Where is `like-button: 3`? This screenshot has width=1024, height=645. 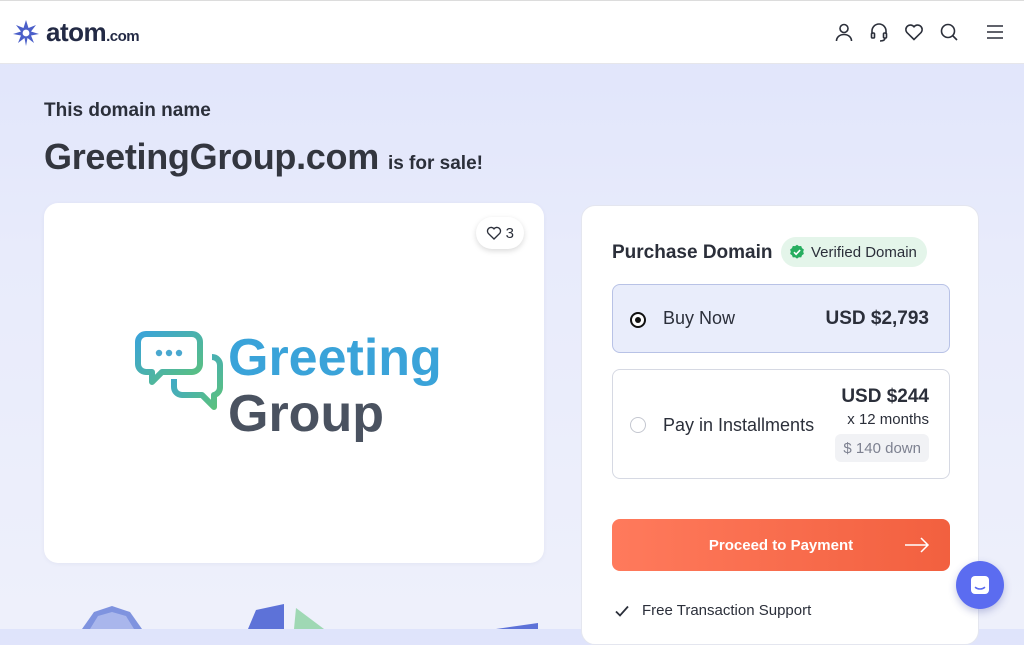 like-button: 3 is located at coordinates (499, 233).